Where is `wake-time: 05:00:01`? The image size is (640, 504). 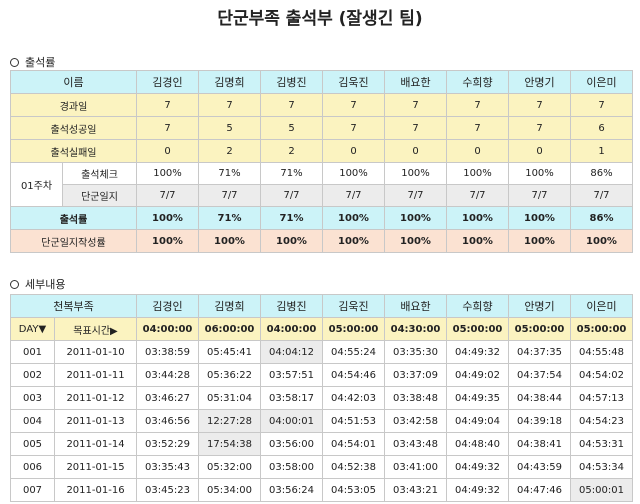
wake-time: 05:00:01 is located at coordinates (601, 490).